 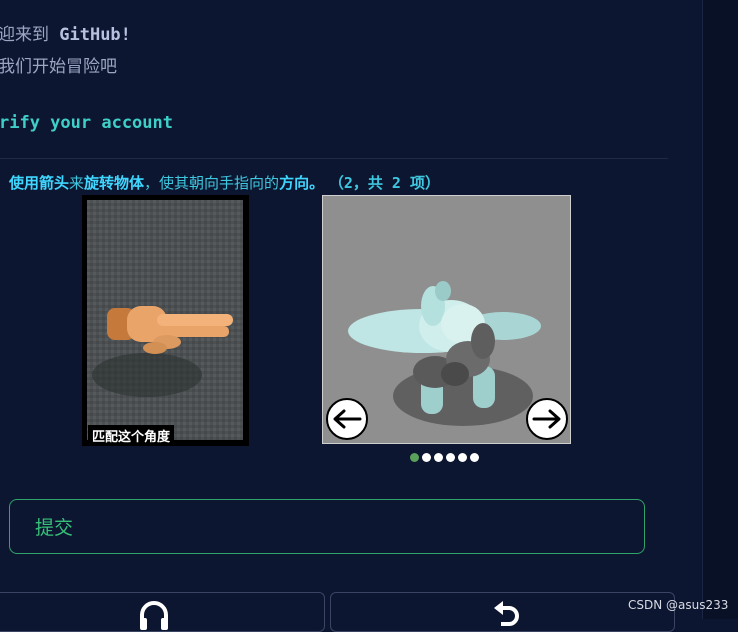 I want to click on restart-icon, so click(x=506, y=613).